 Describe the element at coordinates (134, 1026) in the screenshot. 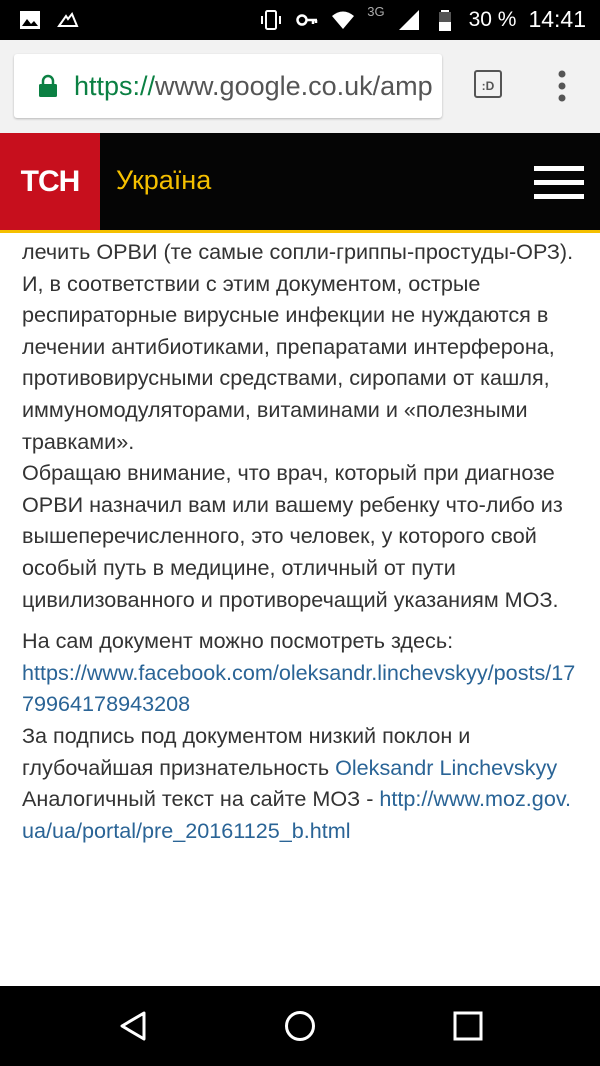

I see `back-icon` at that location.